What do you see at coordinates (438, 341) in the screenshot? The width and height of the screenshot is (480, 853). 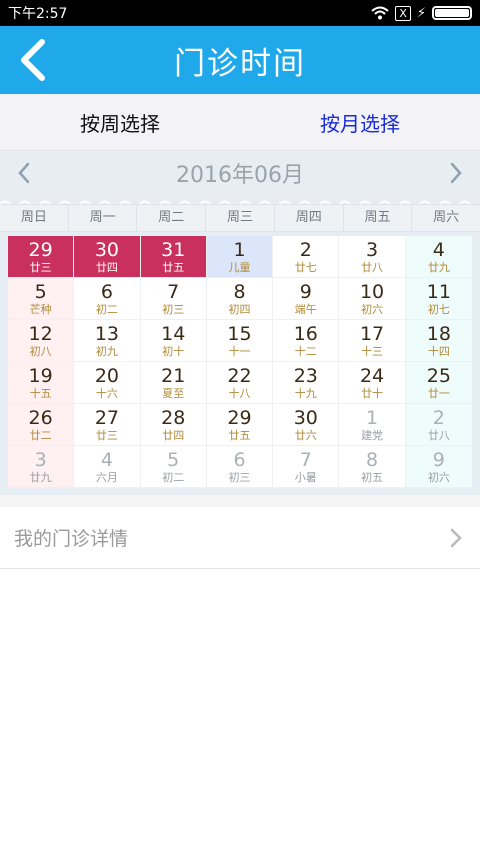 I see `calendar-day-cell: 18 十四` at bounding box center [438, 341].